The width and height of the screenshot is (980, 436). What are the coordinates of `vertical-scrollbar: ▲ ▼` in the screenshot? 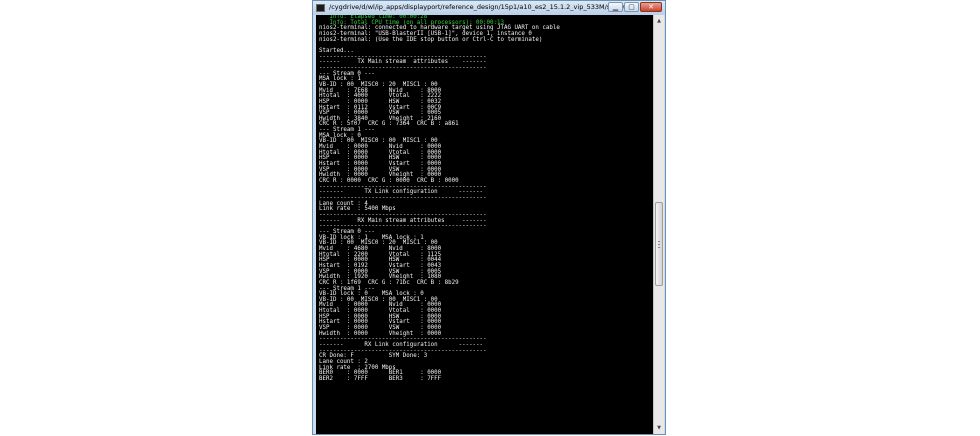 It's located at (658, 224).